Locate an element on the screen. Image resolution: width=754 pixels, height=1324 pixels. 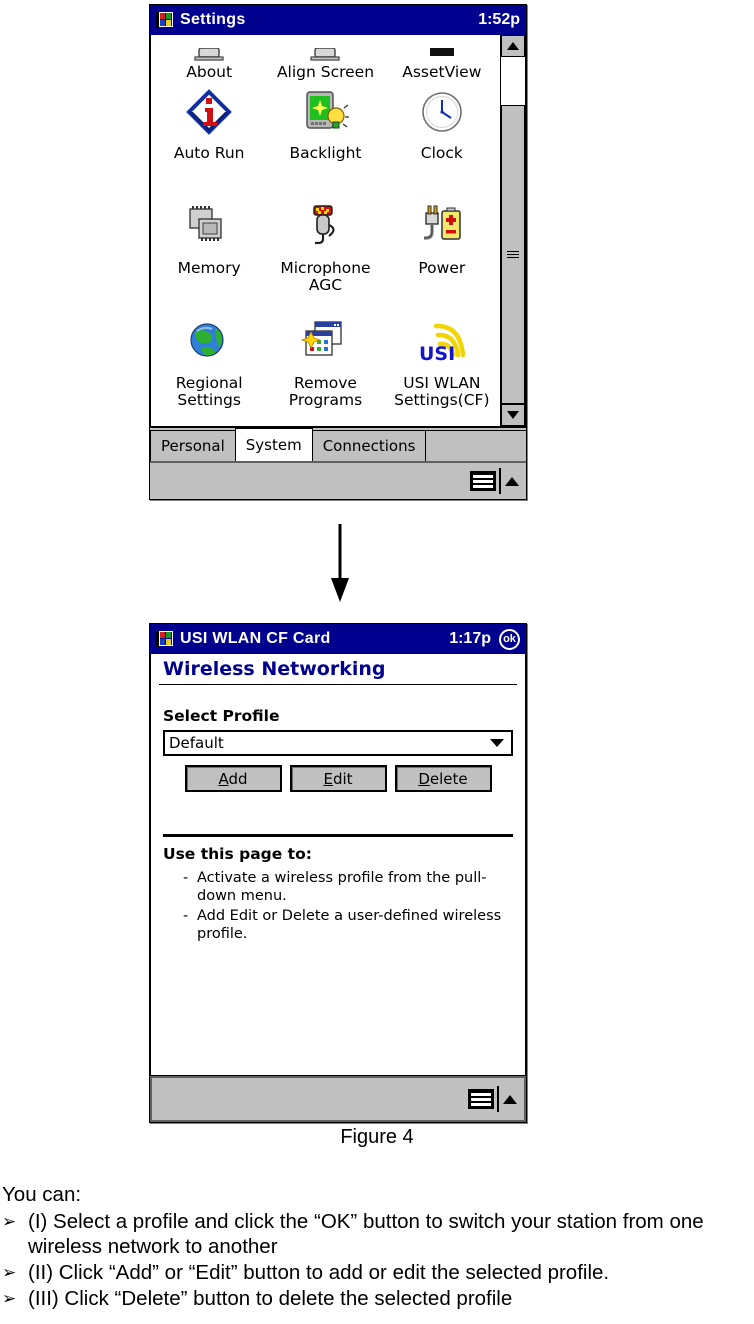
settings-item-regional-settings: Regional Settings is located at coordinates (209, 368).